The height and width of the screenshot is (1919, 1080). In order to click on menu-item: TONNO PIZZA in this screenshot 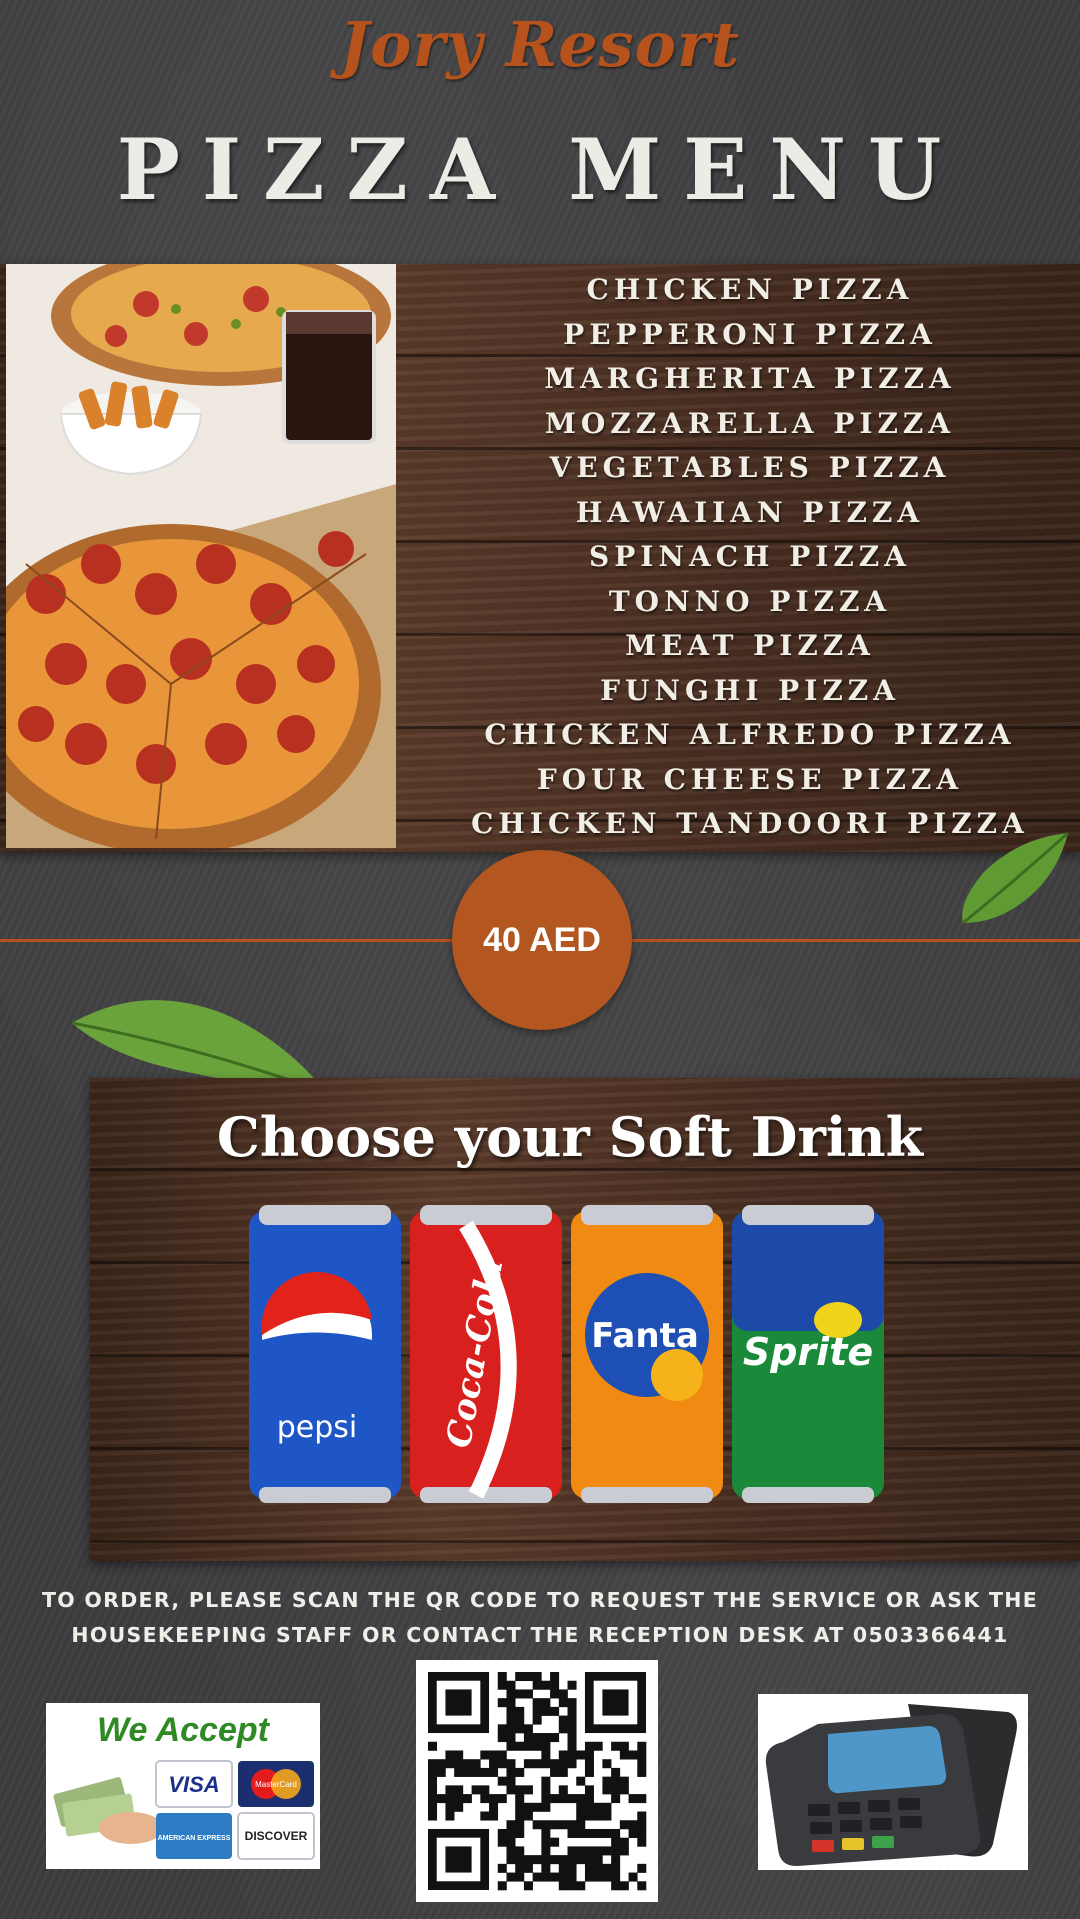, I will do `click(750, 601)`.